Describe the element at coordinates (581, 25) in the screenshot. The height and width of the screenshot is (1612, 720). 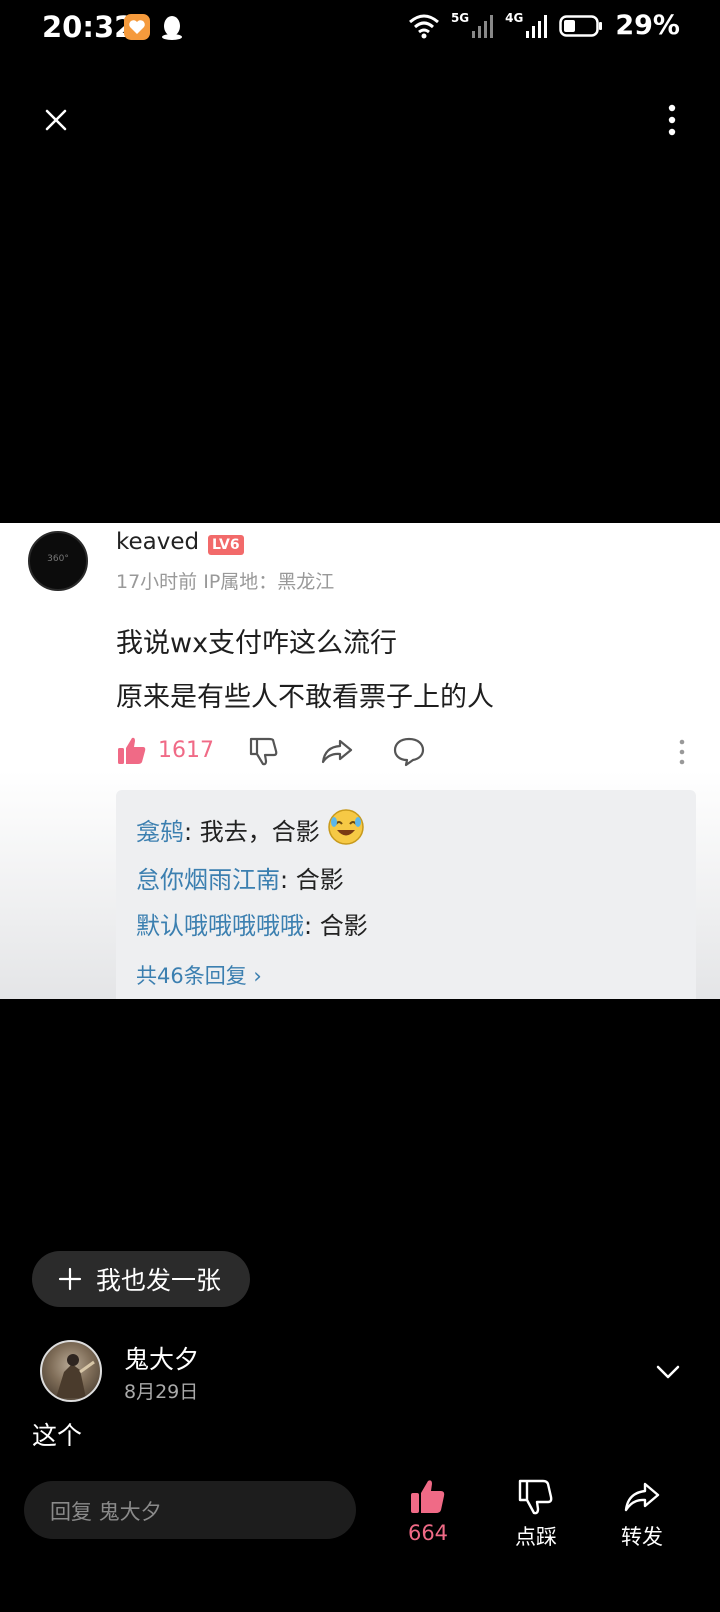
I see `battery-icon` at that location.